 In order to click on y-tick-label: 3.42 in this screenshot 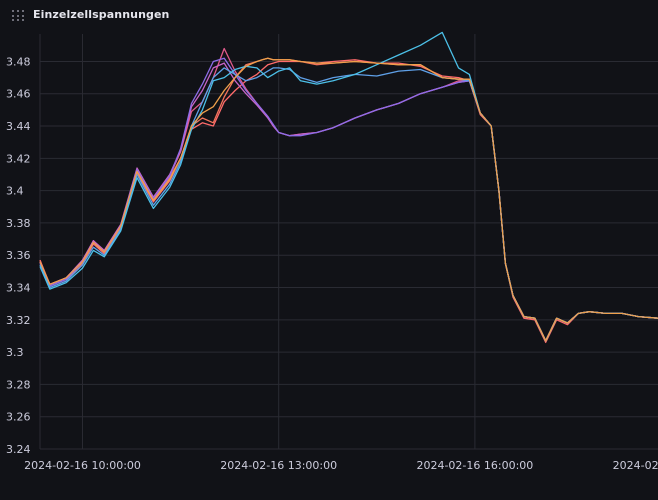, I will do `click(18, 158)`.